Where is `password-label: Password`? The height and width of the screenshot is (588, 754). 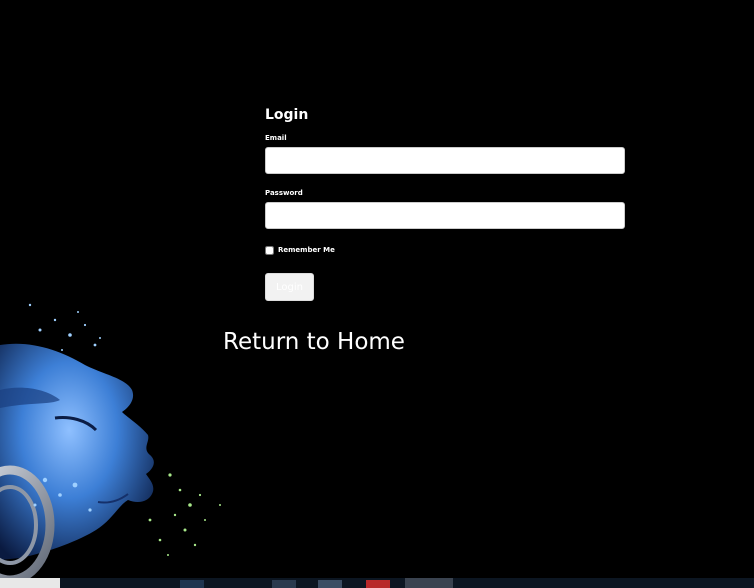
password-label: Password is located at coordinates (284, 193).